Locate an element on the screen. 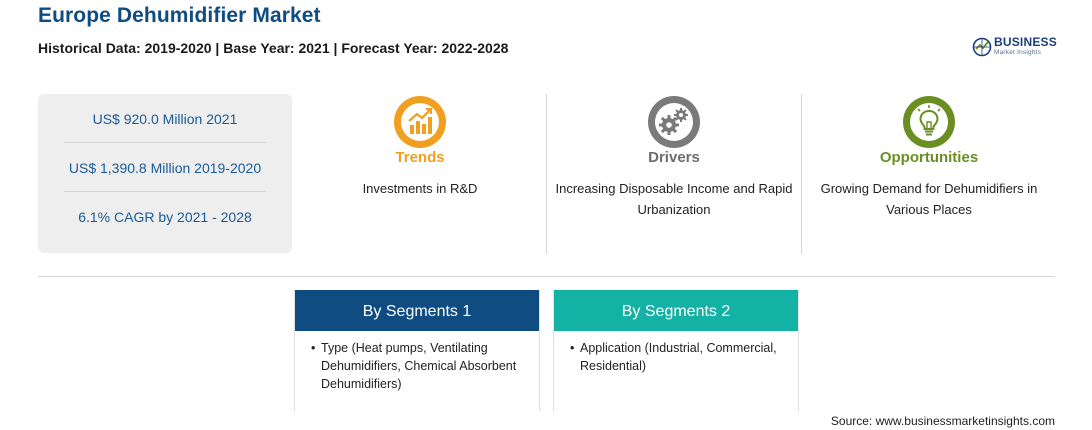 The image size is (1092, 430). trends-title: Trends is located at coordinates (420, 157).